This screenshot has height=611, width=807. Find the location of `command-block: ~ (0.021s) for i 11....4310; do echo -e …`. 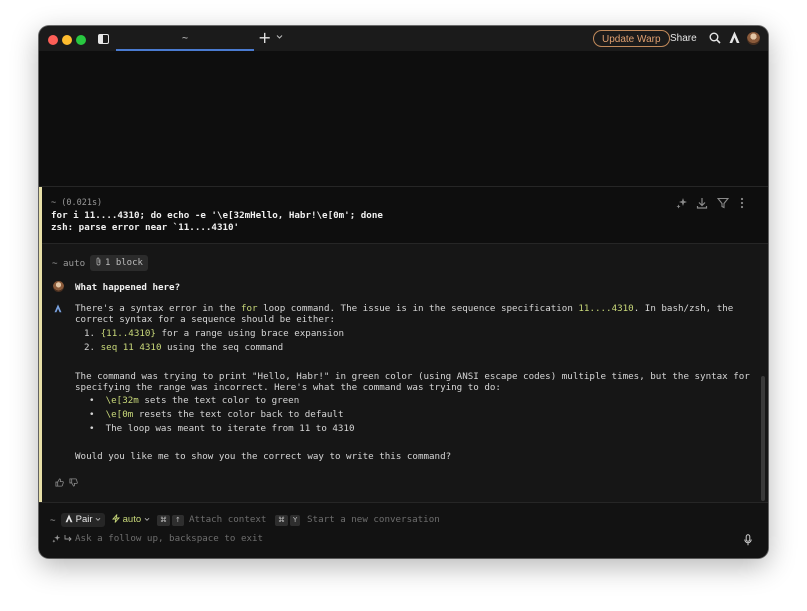

command-block: ~ (0.021s) for i 11....4310; do echo -e … is located at coordinates (403, 215).